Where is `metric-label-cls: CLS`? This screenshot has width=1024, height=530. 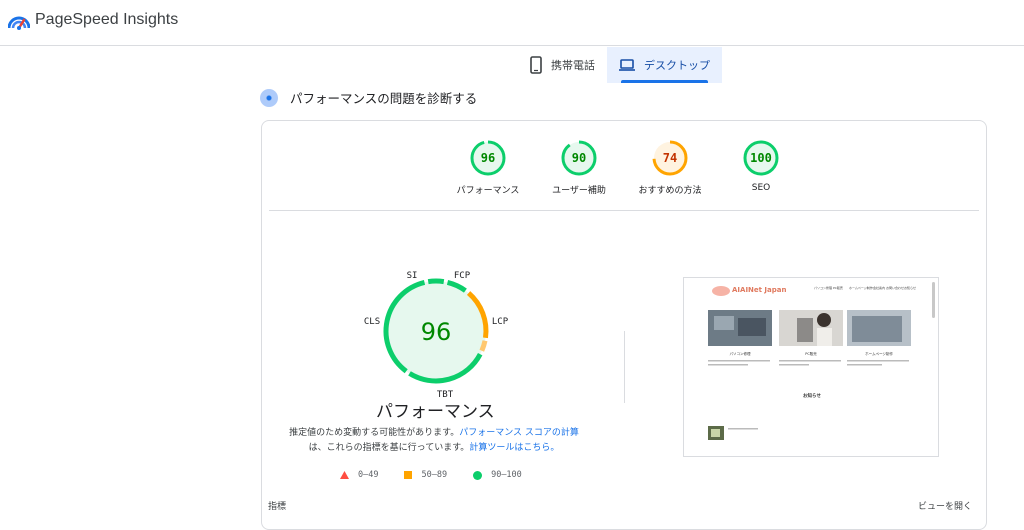
metric-label-cls: CLS is located at coordinates (372, 322).